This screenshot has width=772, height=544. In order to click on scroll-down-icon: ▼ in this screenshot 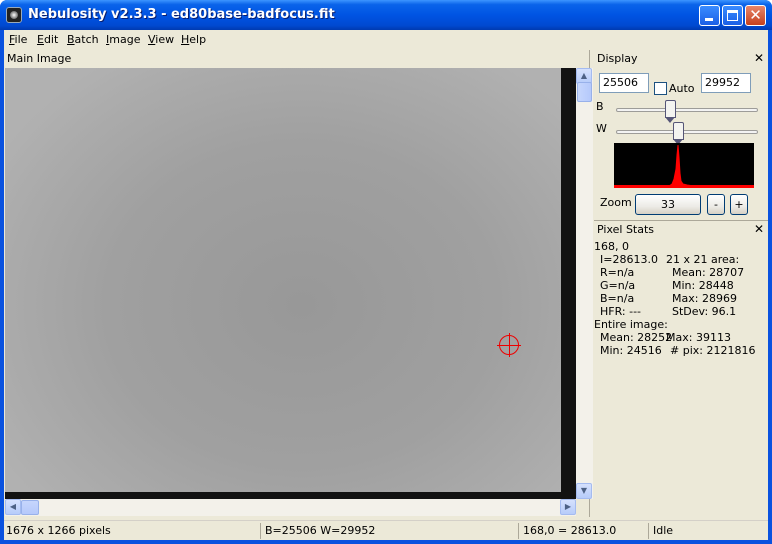, I will do `click(584, 491)`.